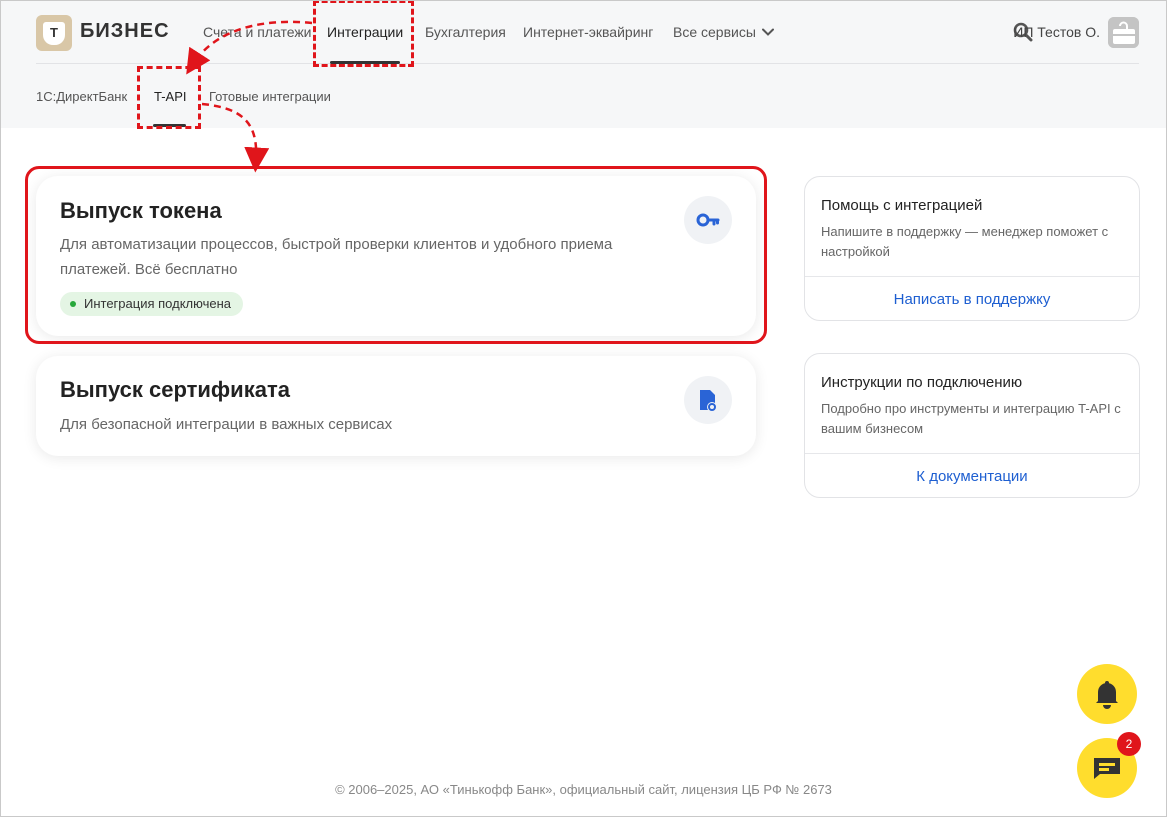  Describe the element at coordinates (922, 382) in the screenshot. I see `panel-title: Инструкции по подключению` at that location.